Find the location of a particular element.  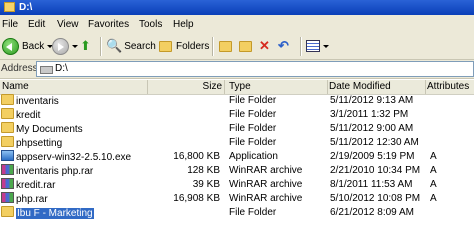

drive-icon is located at coordinates (46, 70).